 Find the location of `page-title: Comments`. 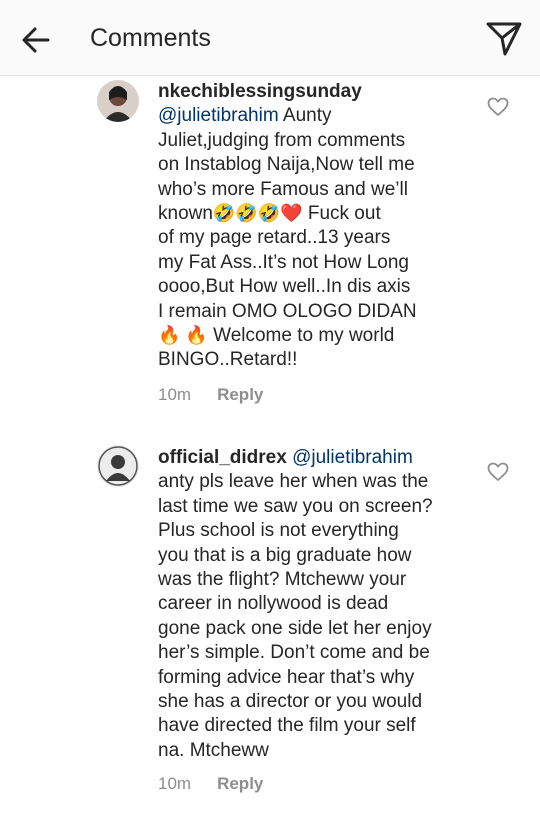

page-title: Comments is located at coordinates (150, 38).